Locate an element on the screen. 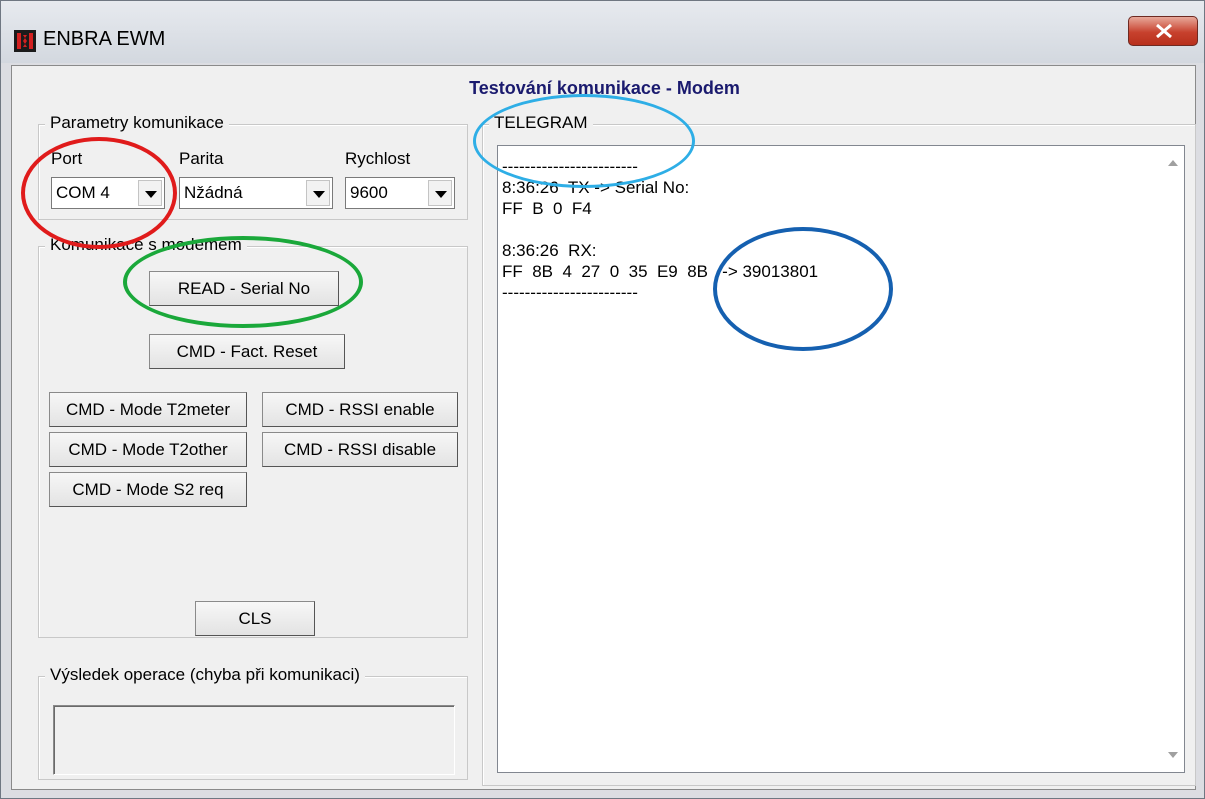  rssi-enable-button: CMD - RSSI enable is located at coordinates (360, 409).